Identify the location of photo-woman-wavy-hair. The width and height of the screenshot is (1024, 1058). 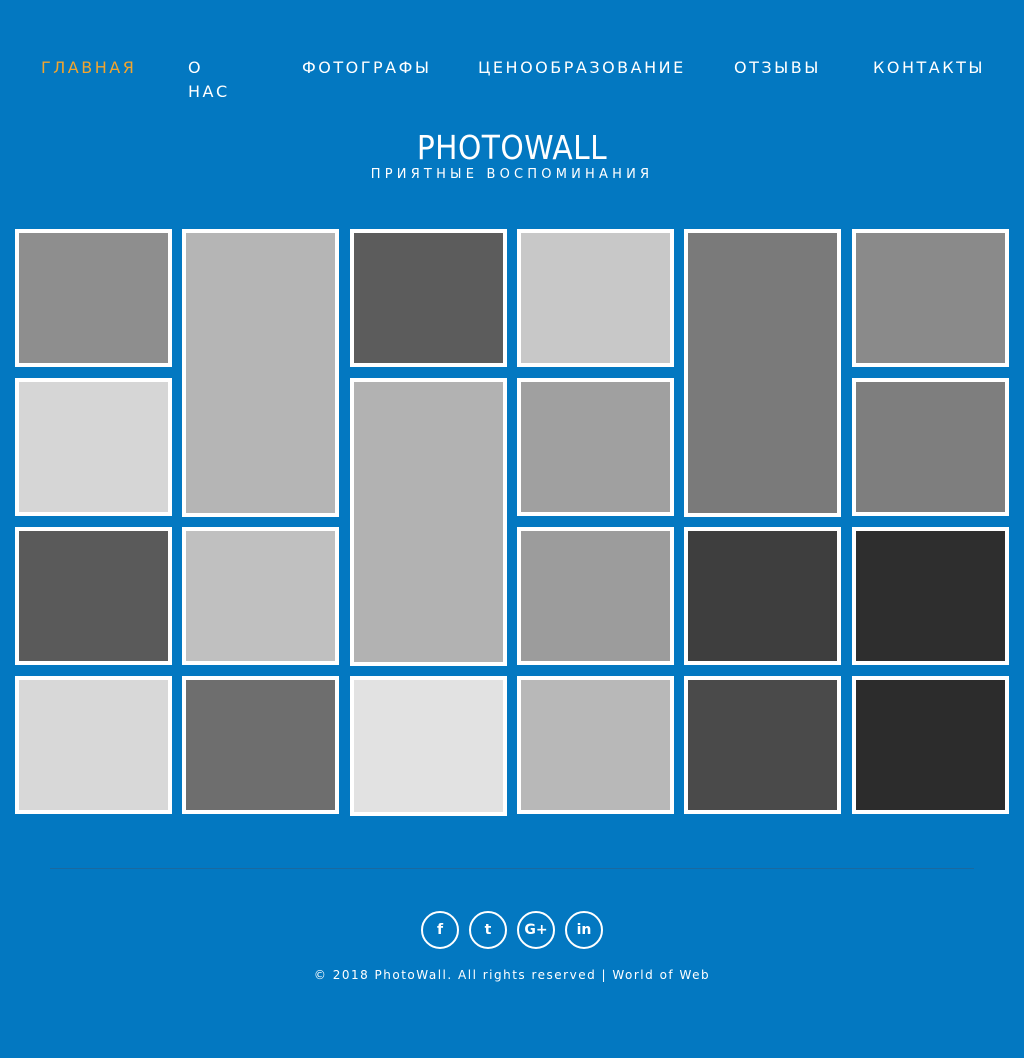
(428, 522).